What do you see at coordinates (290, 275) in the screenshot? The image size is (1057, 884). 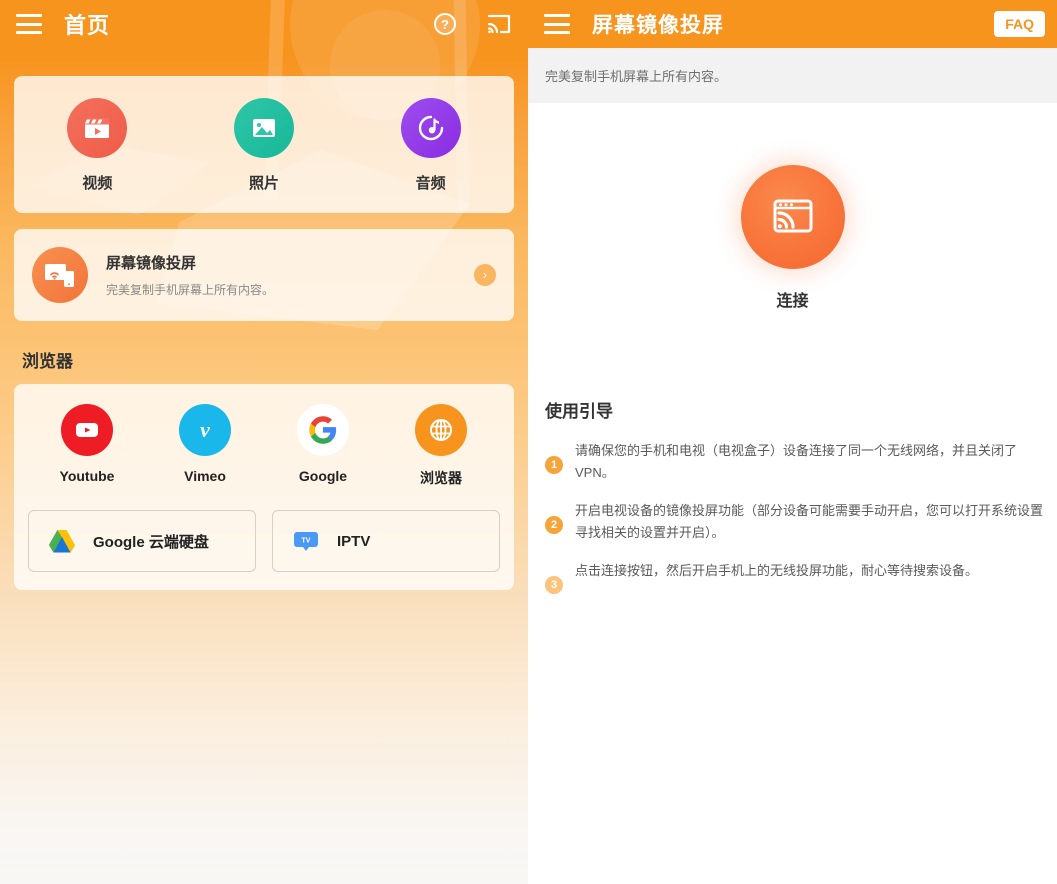 I see `screen-mirror-texts: 屏幕镜像投屏 完美复制手机屏幕上所有内容。` at bounding box center [290, 275].